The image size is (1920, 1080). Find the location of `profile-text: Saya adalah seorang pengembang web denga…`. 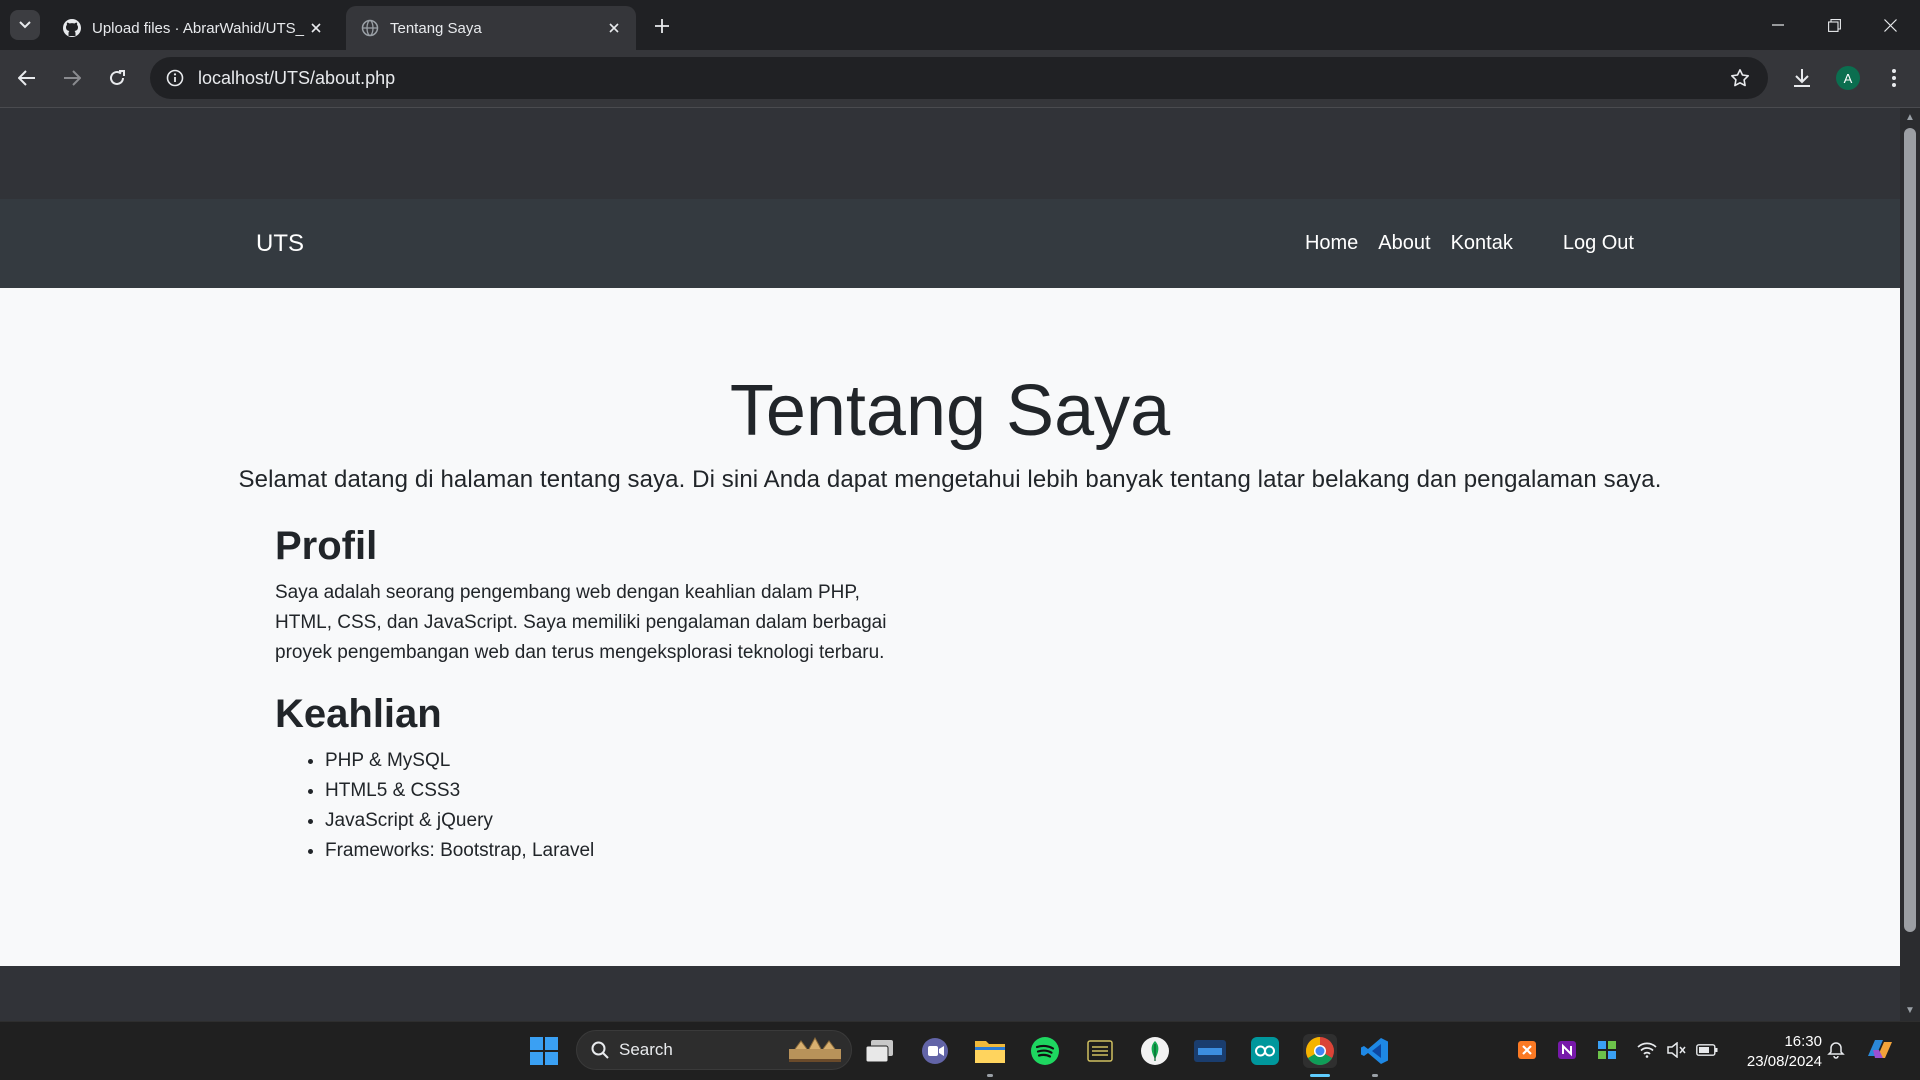

profile-text: Saya adalah seorang pengembang web denga… is located at coordinates (605, 623).